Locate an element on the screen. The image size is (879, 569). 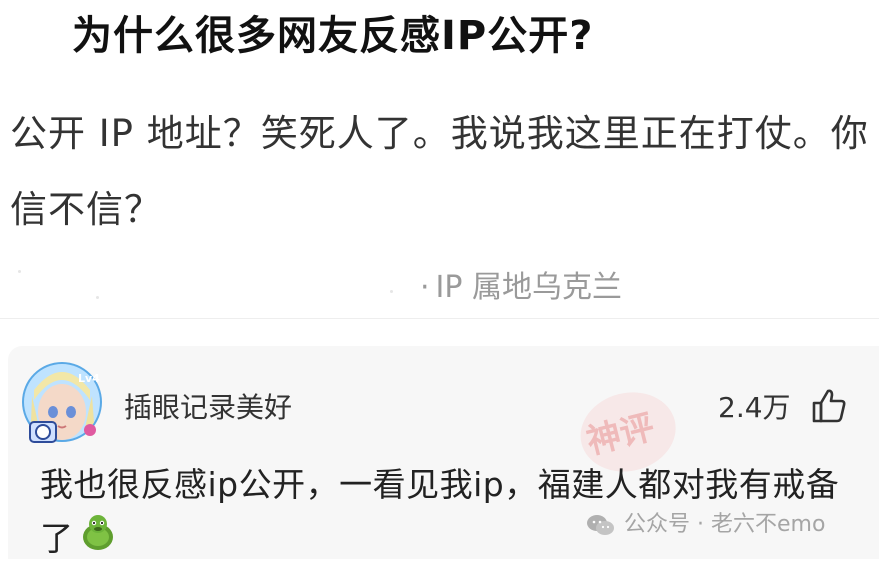
watermark: 公众号 · 老六不emo is located at coordinates (705, 525).